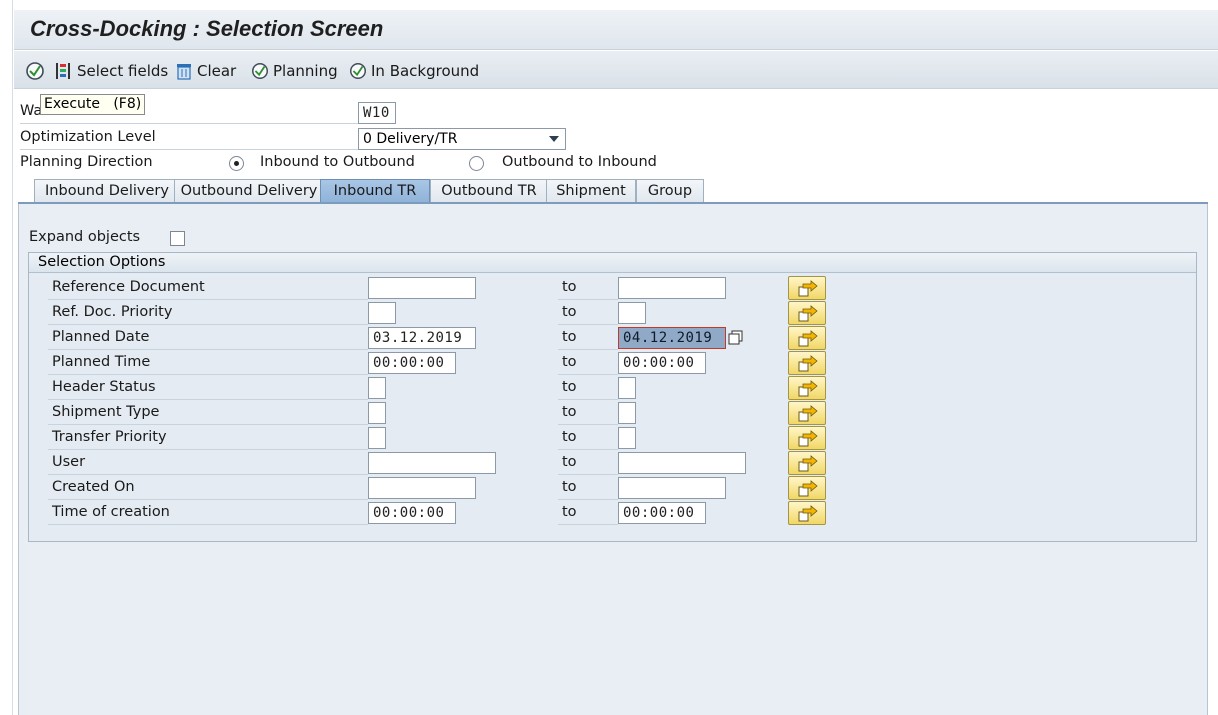  Describe the element at coordinates (662, 363) in the screenshot. I see `planned-time-to-input: 00:00:00` at that location.